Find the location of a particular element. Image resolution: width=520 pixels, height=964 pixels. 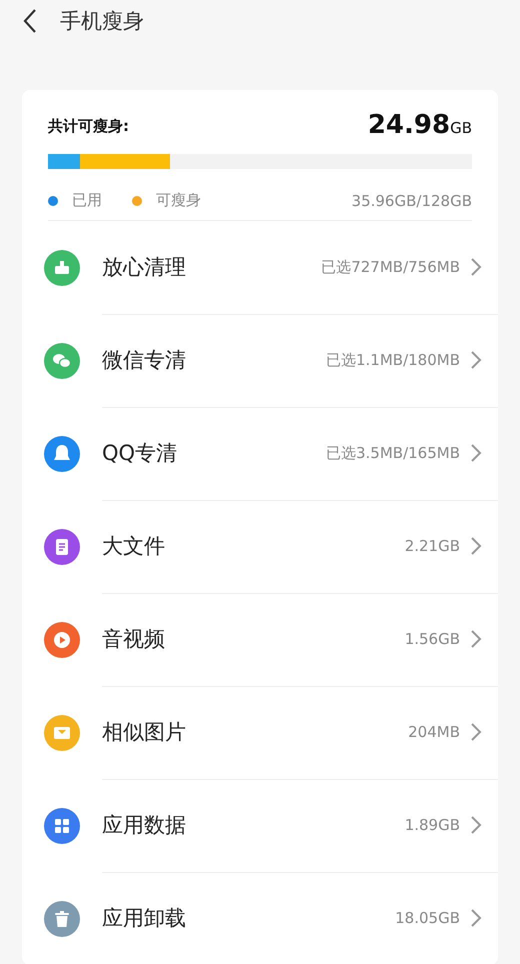

back-button is located at coordinates (30, 21).